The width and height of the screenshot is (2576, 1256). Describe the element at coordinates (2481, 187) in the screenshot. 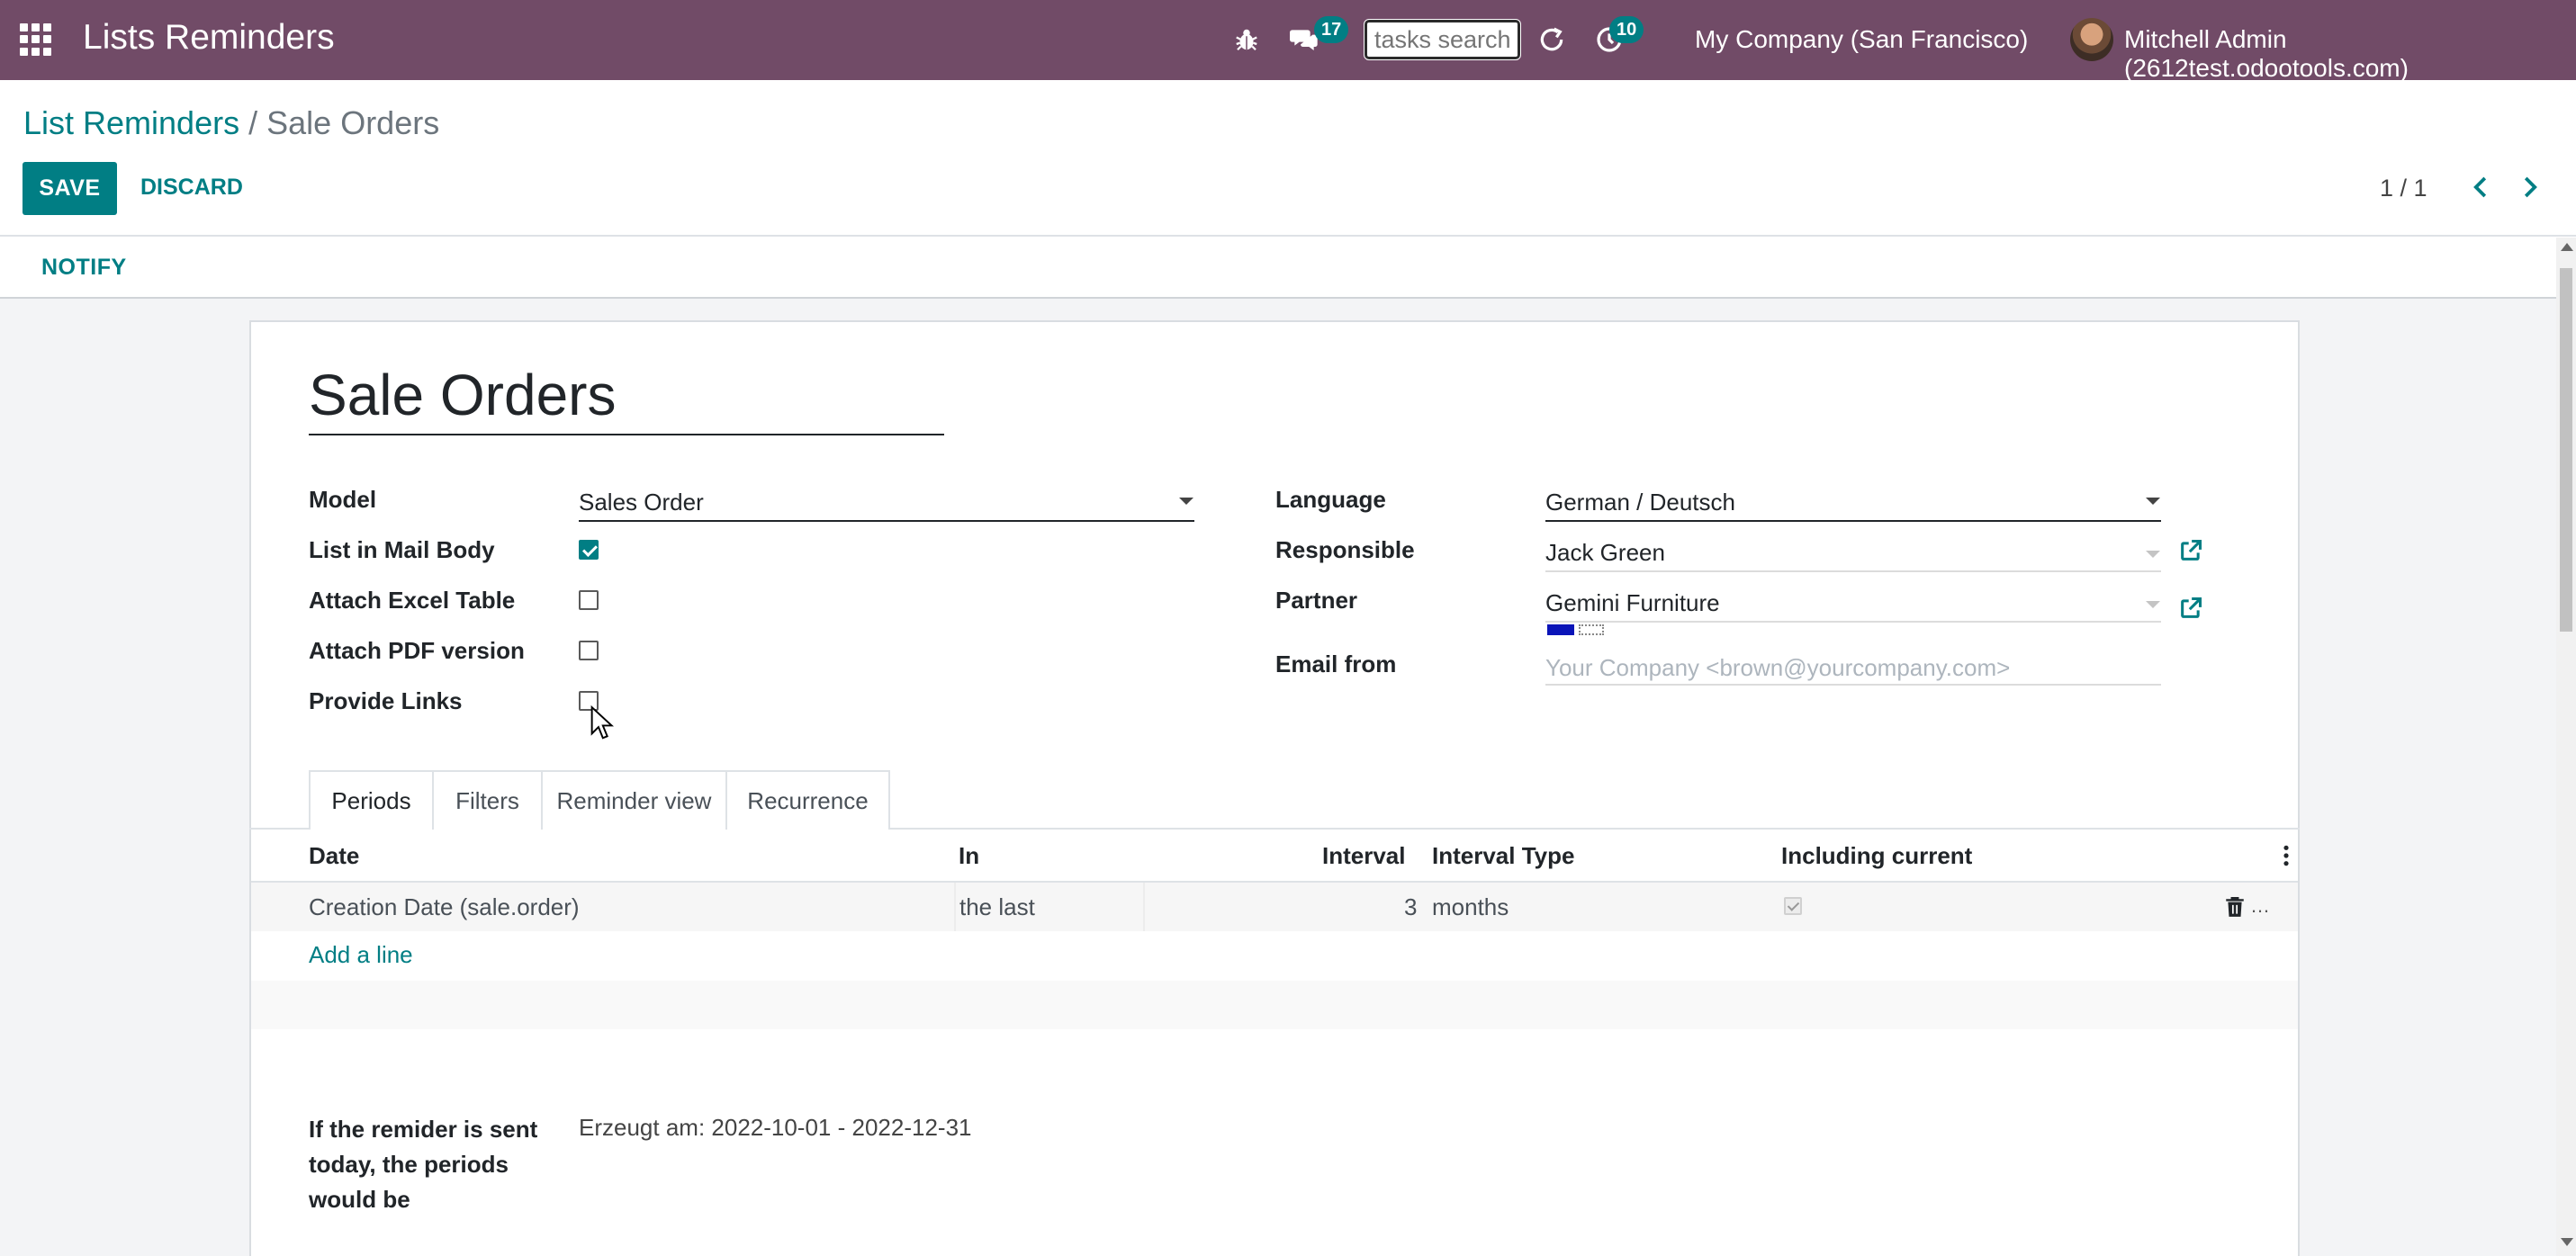

I see `chevron-left-icon` at that location.